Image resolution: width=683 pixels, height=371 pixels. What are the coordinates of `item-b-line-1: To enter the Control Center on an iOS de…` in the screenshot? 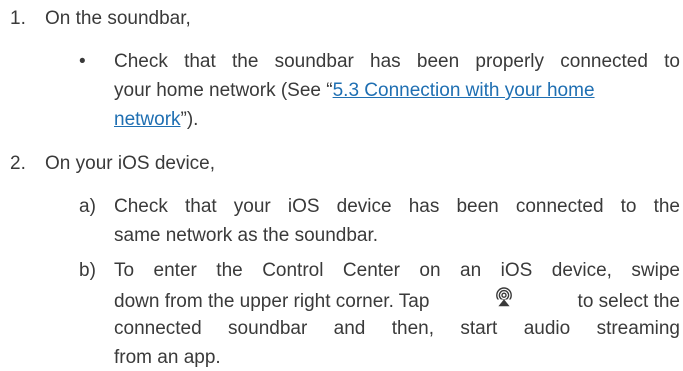 It's located at (397, 270).